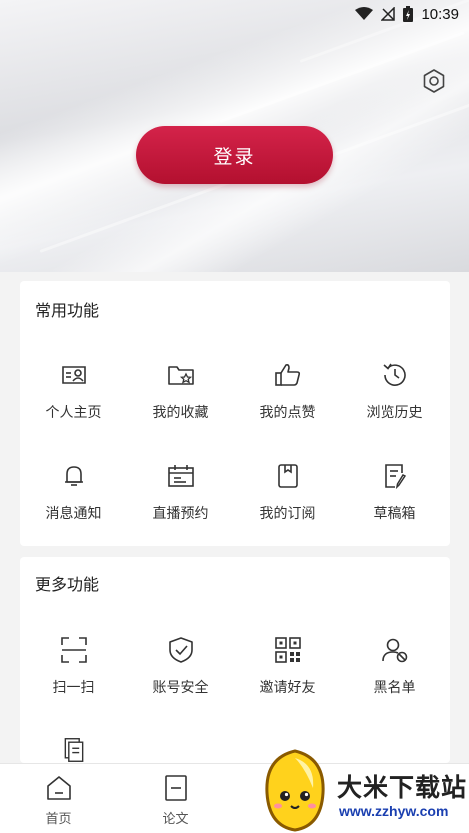  What do you see at coordinates (287, 650) in the screenshot?
I see `qr-code-icon` at bounding box center [287, 650].